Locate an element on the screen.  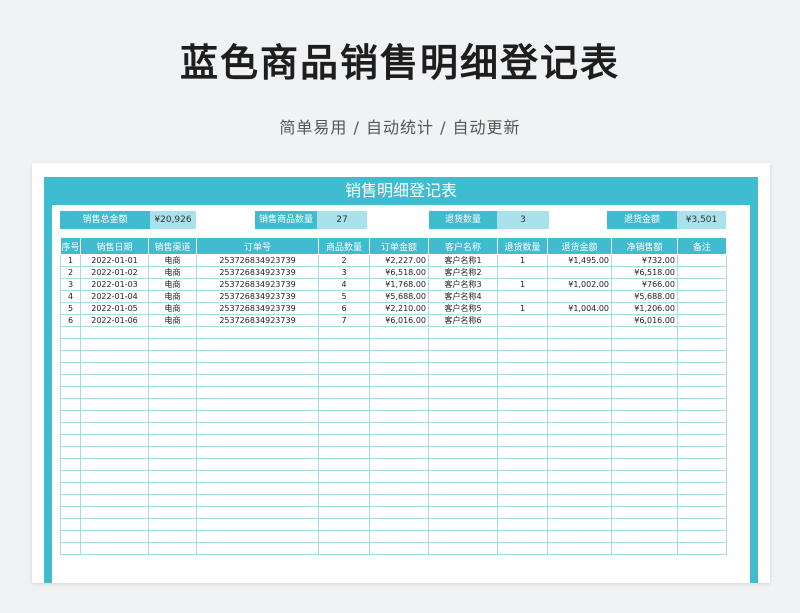
table-cell: 4 is located at coordinates (344, 284).